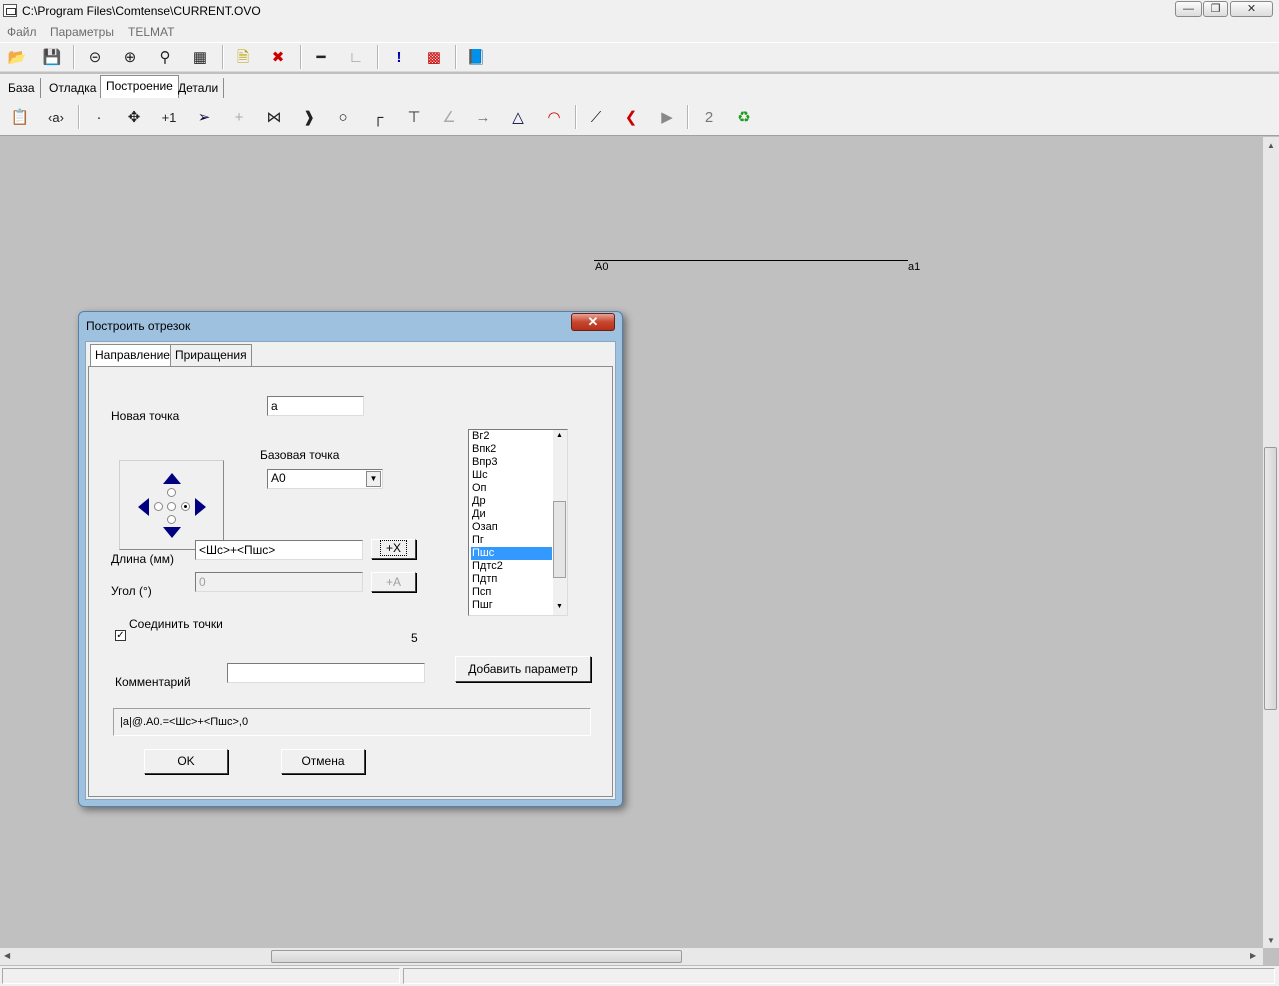  Describe the element at coordinates (243, 57) in the screenshot. I see `document-icon: 🗎` at that location.